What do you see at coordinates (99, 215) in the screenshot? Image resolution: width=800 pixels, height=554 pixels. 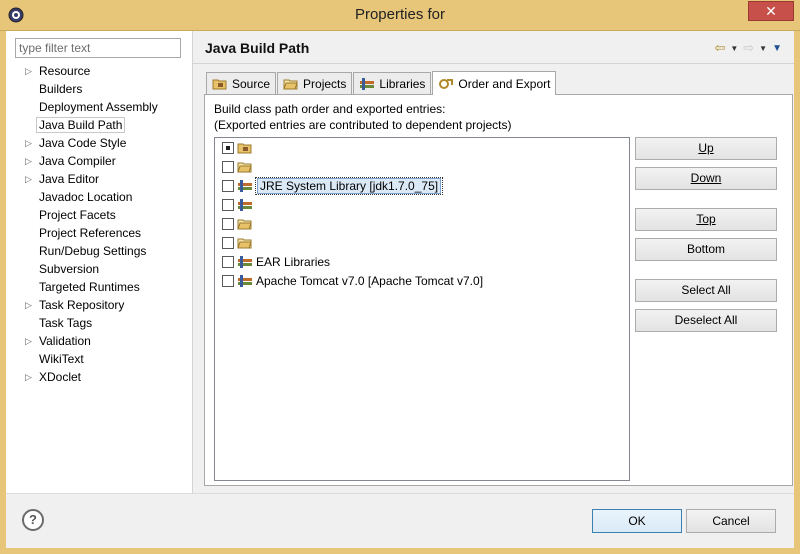 I see `tree-item-project-facets: Project Facets` at bounding box center [99, 215].